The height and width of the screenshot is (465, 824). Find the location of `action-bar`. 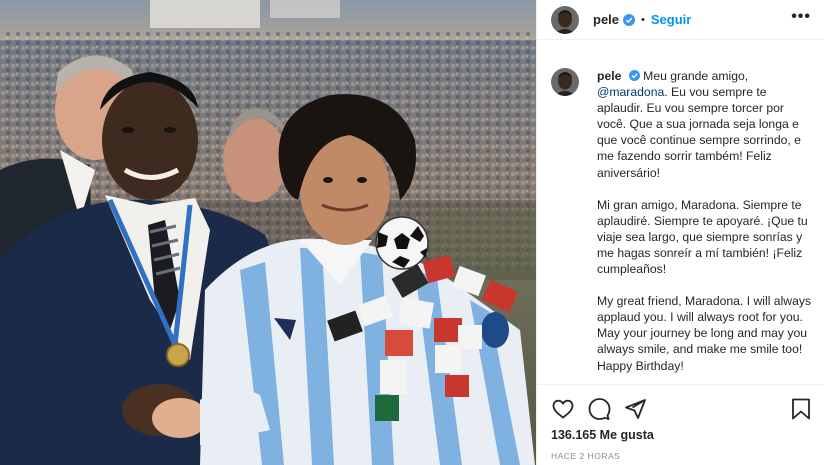

action-bar is located at coordinates (680, 408).